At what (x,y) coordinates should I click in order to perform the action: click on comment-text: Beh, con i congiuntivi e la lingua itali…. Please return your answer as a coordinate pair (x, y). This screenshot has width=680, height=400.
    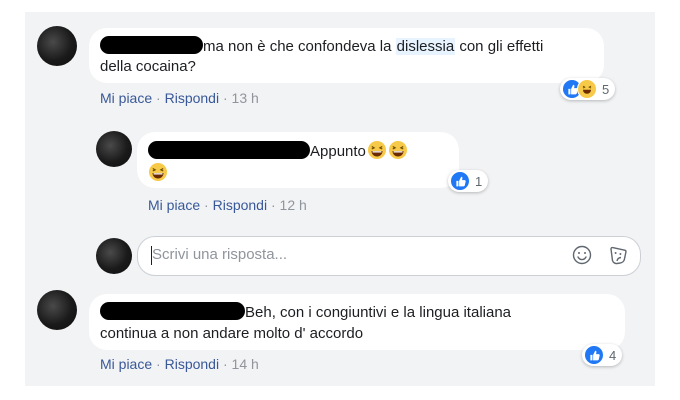
    Looking at the image, I should click on (305, 312).